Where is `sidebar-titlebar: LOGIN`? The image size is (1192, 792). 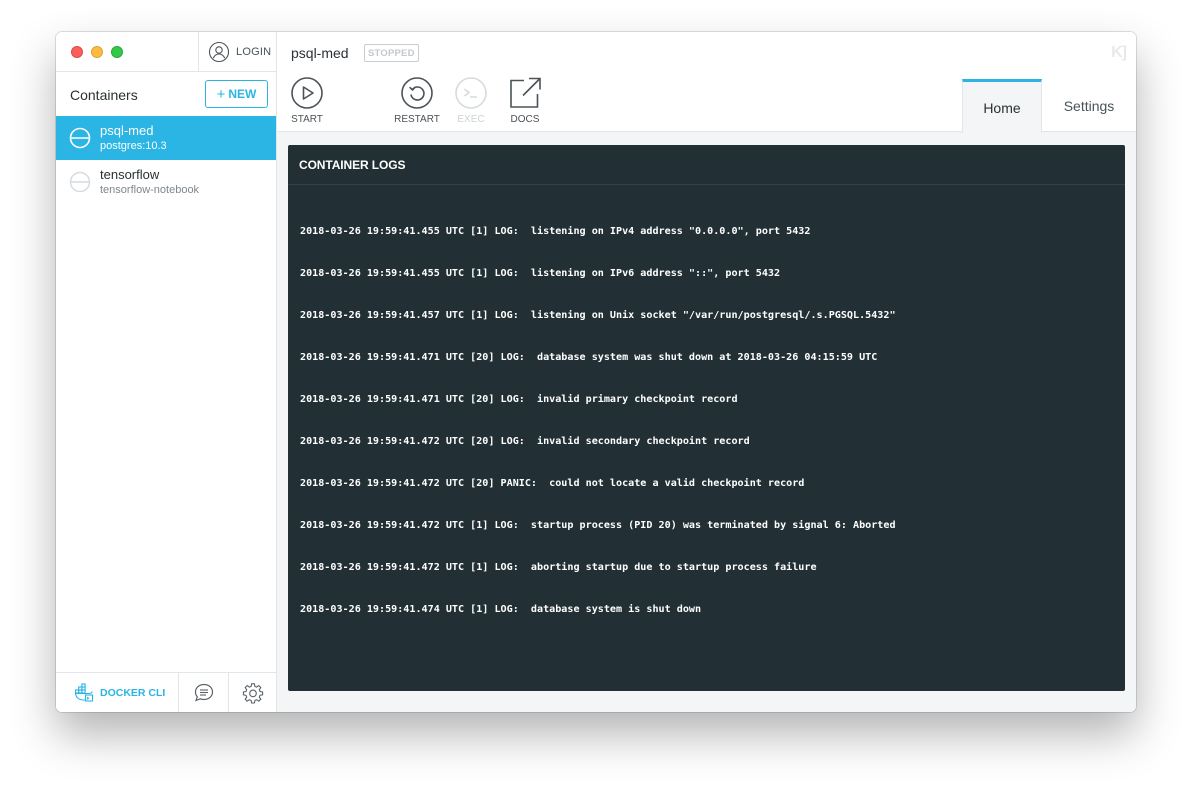
sidebar-titlebar: LOGIN is located at coordinates (166, 52).